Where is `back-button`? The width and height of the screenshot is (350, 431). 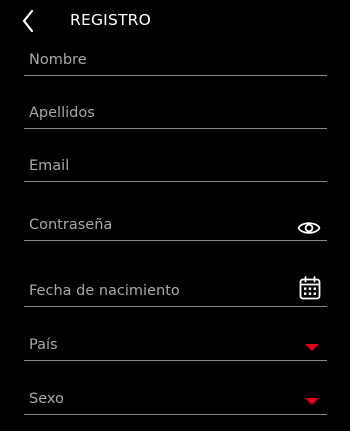
back-button is located at coordinates (28, 21).